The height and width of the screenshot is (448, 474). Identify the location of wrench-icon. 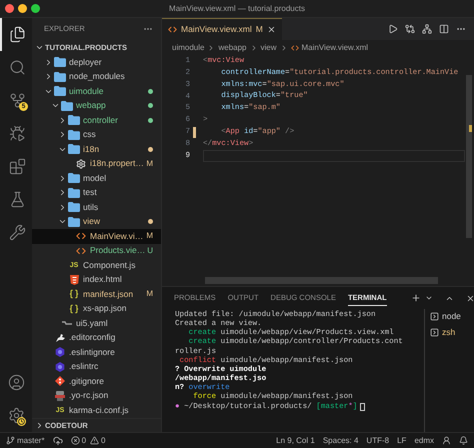
(17, 232).